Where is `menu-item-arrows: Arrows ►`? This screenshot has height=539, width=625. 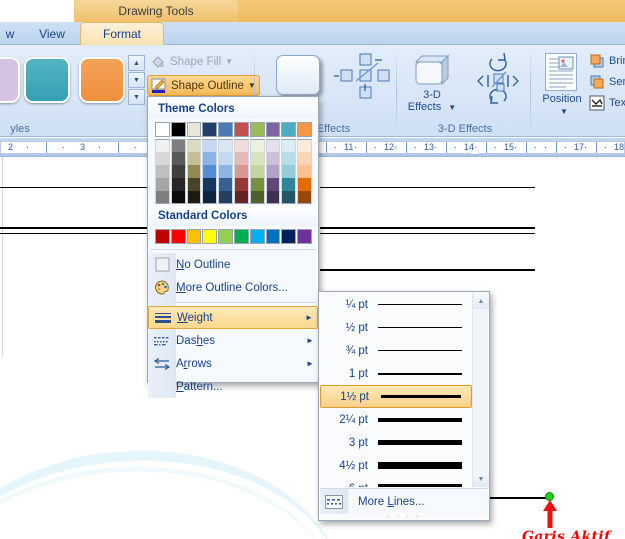
menu-item-arrows: Arrows ► is located at coordinates (233, 363).